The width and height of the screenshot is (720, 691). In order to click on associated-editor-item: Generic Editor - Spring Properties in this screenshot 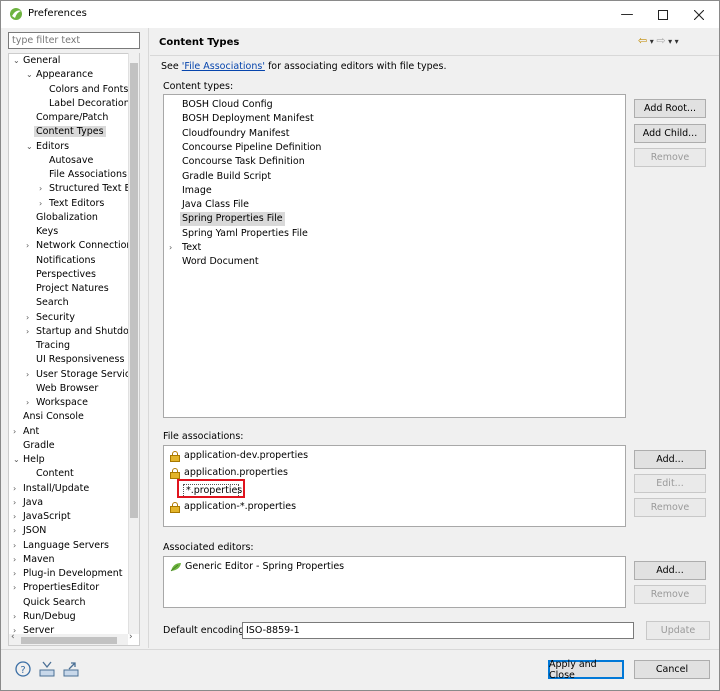, I will do `click(257, 567)`.